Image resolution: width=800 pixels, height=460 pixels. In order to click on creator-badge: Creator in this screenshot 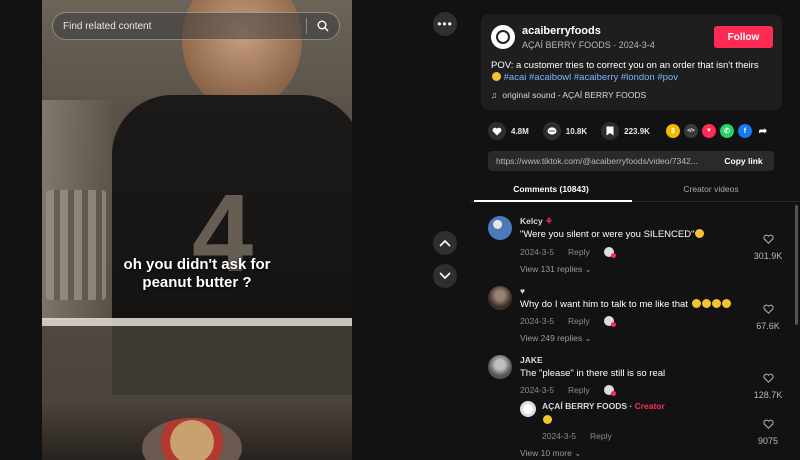, I will do `click(649, 406)`.